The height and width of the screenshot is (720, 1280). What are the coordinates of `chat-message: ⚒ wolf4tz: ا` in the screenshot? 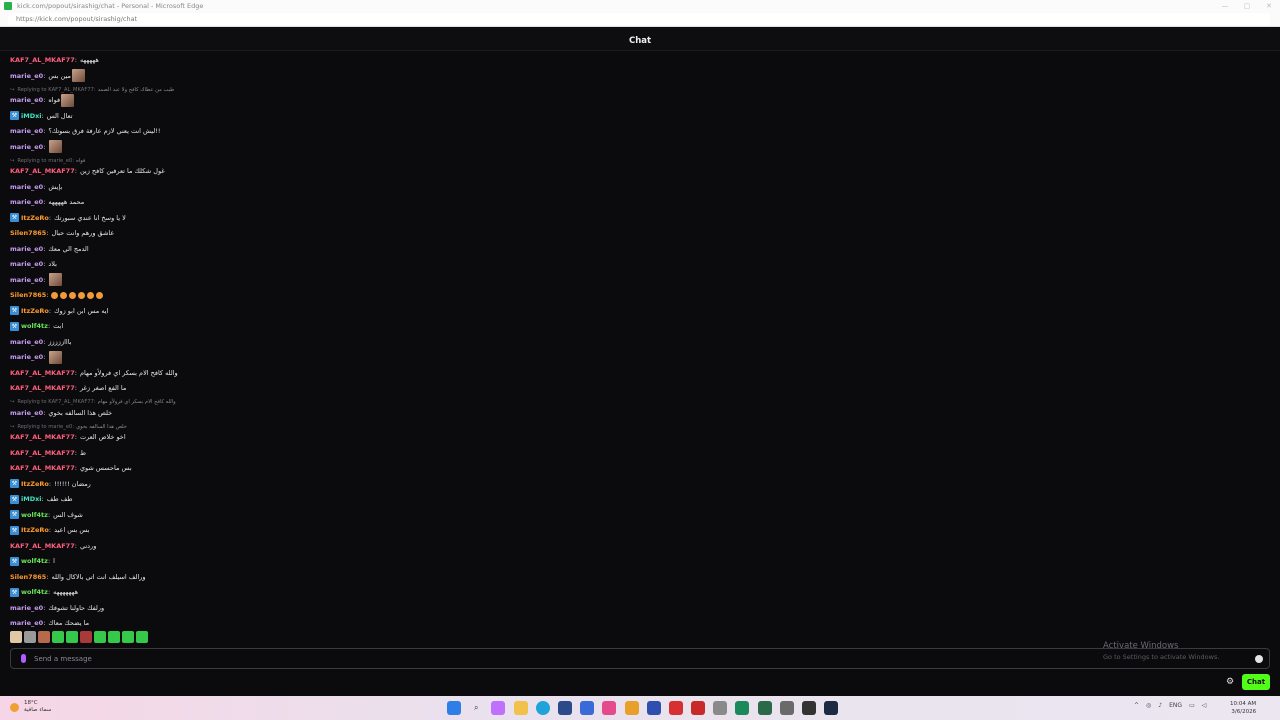 It's located at (32, 561).